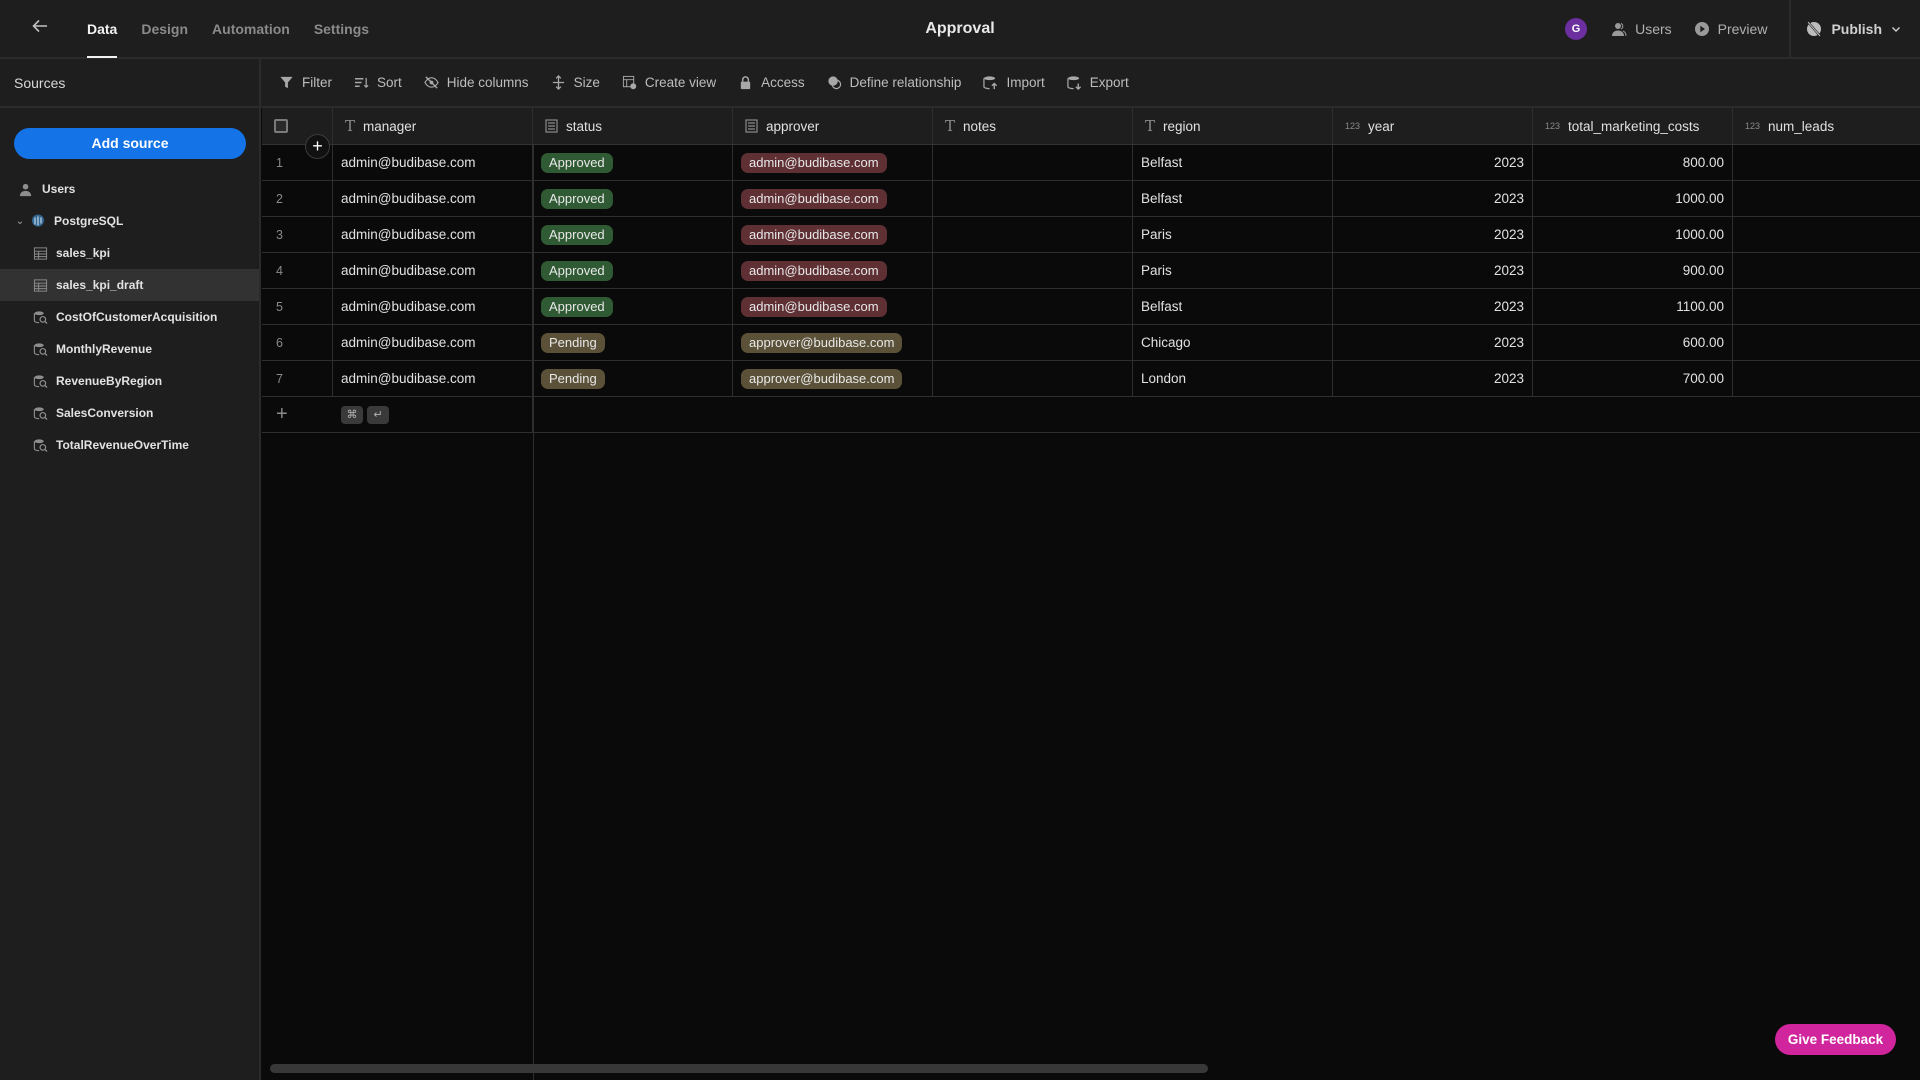 This screenshot has height=1080, width=1920. Describe the element at coordinates (1633, 378) in the screenshot. I see `cell-total-marketing-costs: 700.00` at that location.